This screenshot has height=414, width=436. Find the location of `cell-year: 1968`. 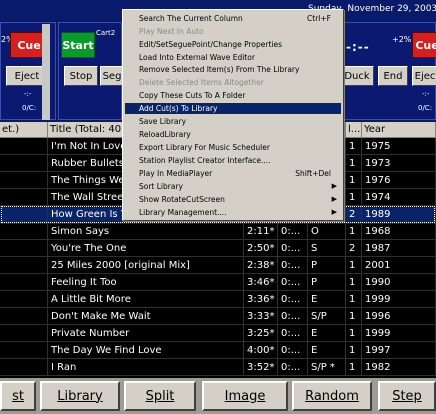

cell-year: 1968 is located at coordinates (399, 231).